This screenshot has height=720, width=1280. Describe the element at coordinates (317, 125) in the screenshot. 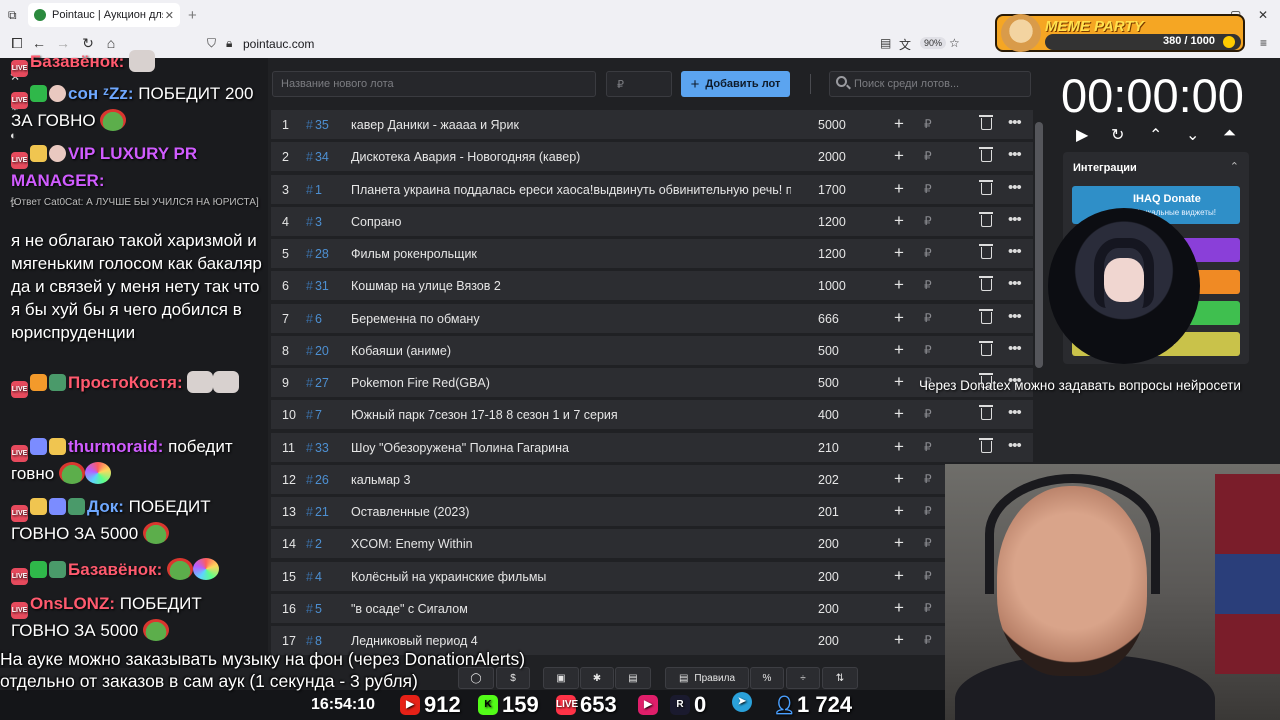

I see `lot-id: 35` at that location.